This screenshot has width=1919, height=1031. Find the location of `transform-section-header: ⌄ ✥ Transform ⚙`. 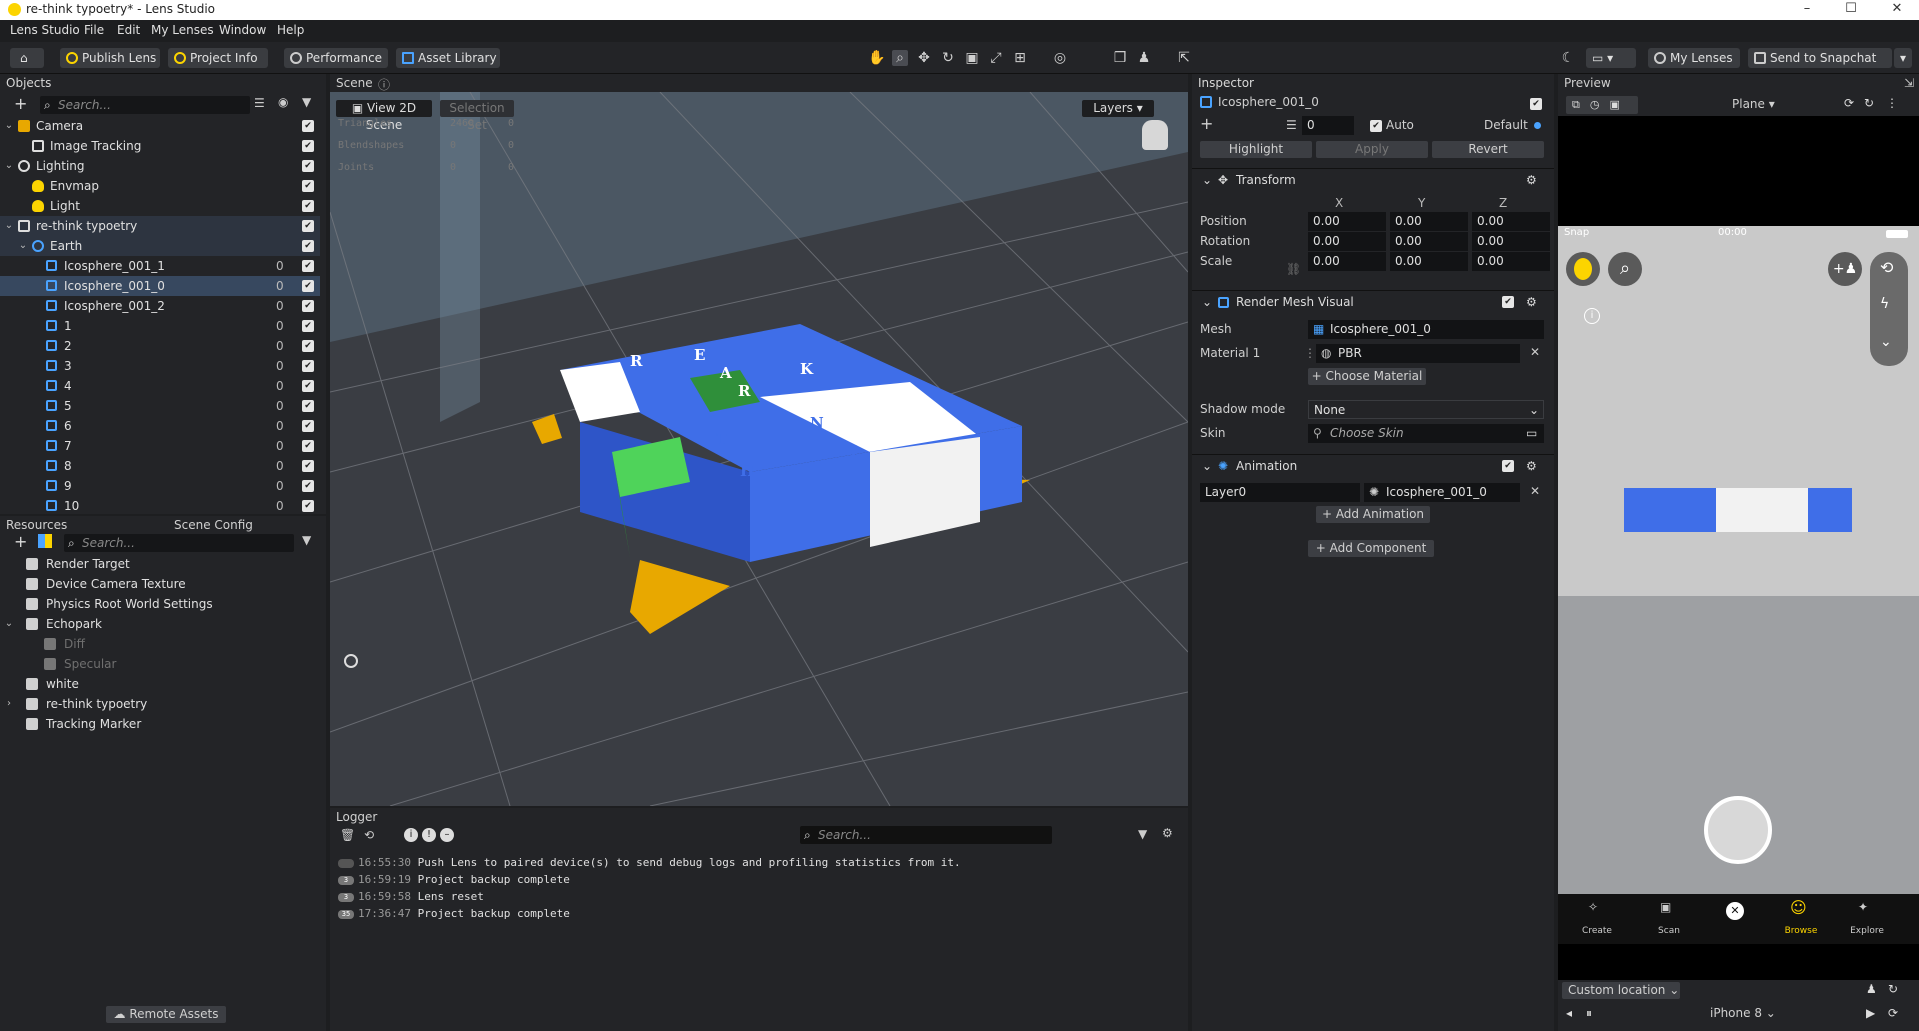

transform-section-header: ⌄ ✥ Transform ⚙ is located at coordinates (1373, 179).